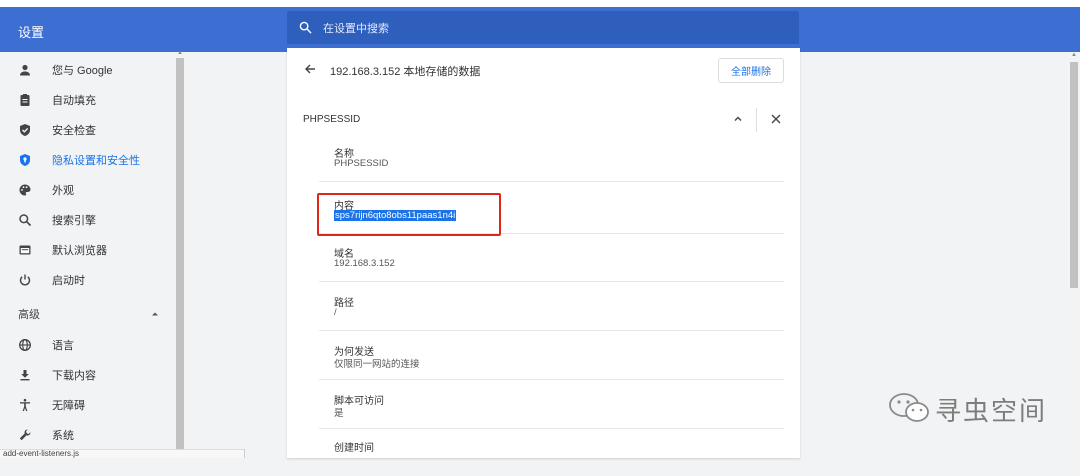 This screenshot has width=1080, height=476. What do you see at coordinates (409, 214) in the screenshot?
I see `highlight-box` at bounding box center [409, 214].